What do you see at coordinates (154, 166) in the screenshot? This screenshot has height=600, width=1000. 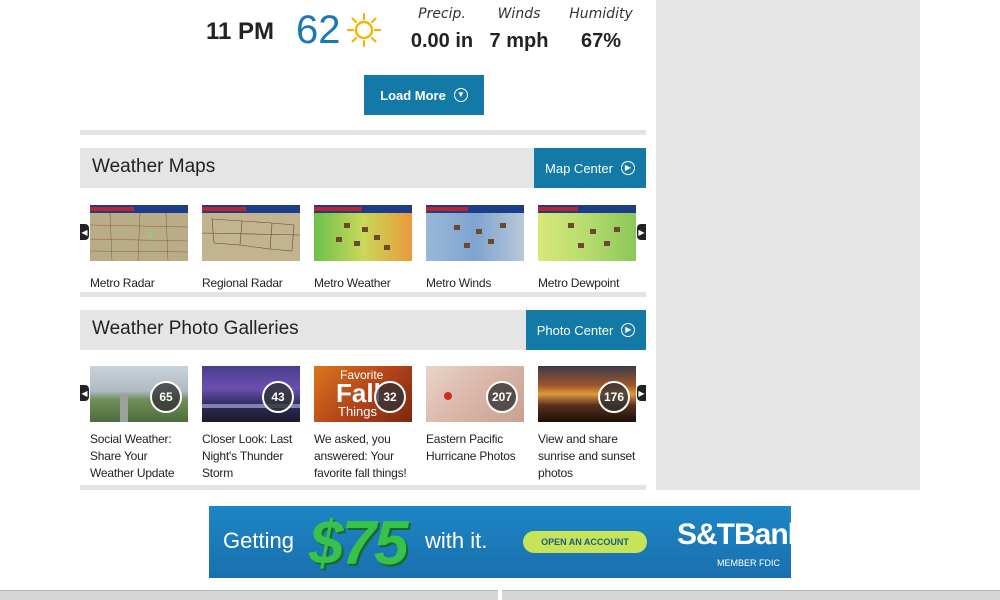 I see `weather-maps-title: Weather Maps` at bounding box center [154, 166].